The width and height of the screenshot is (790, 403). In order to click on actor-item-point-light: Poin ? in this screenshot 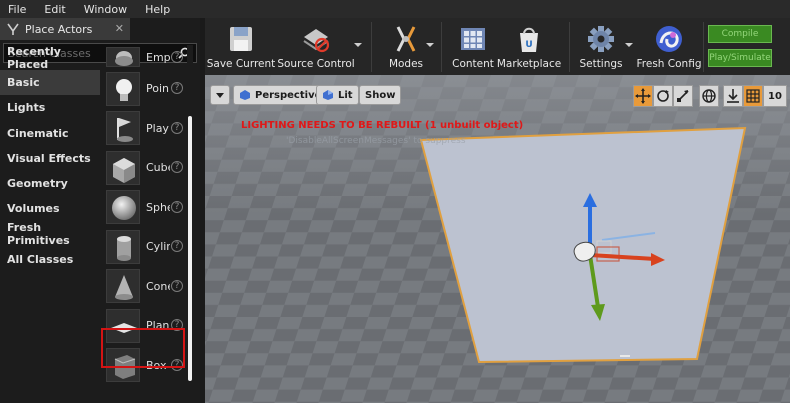, I will do `click(144, 89)`.